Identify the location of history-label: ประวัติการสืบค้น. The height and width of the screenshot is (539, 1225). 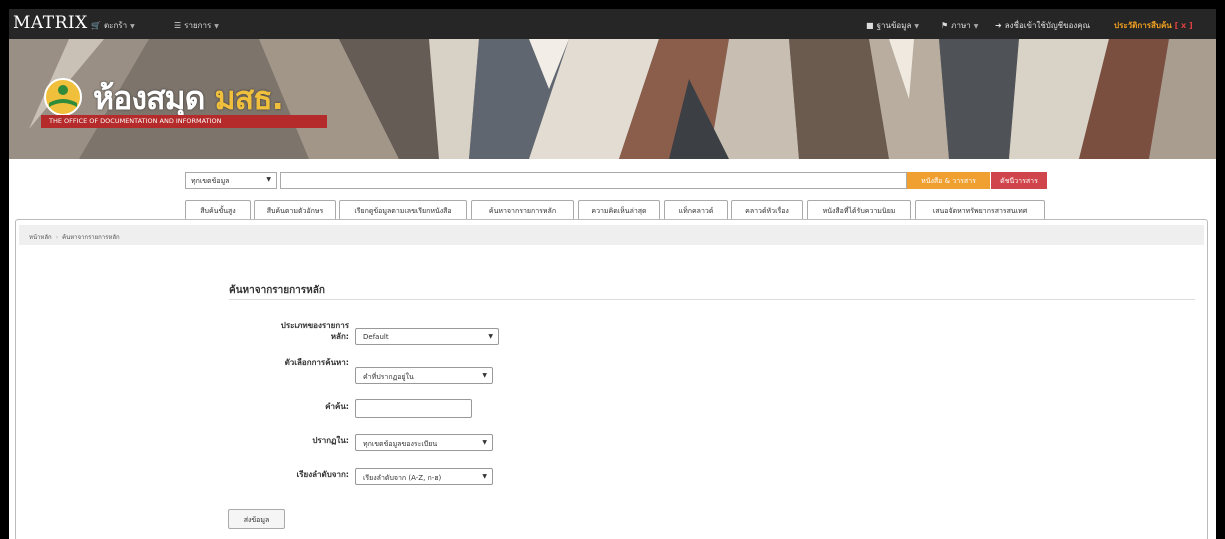
(1143, 25).